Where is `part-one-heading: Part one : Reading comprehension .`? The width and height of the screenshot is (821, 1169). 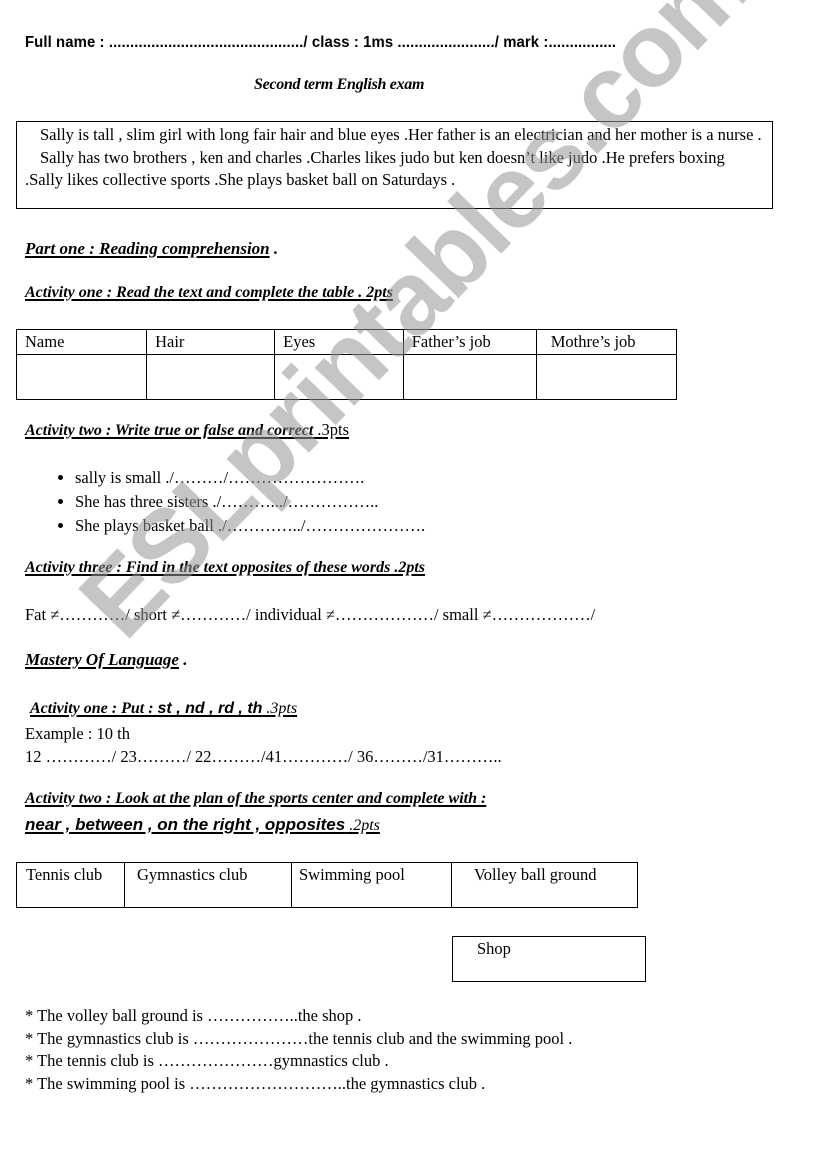 part-one-heading: Part one : Reading comprehension . is located at coordinates (152, 248).